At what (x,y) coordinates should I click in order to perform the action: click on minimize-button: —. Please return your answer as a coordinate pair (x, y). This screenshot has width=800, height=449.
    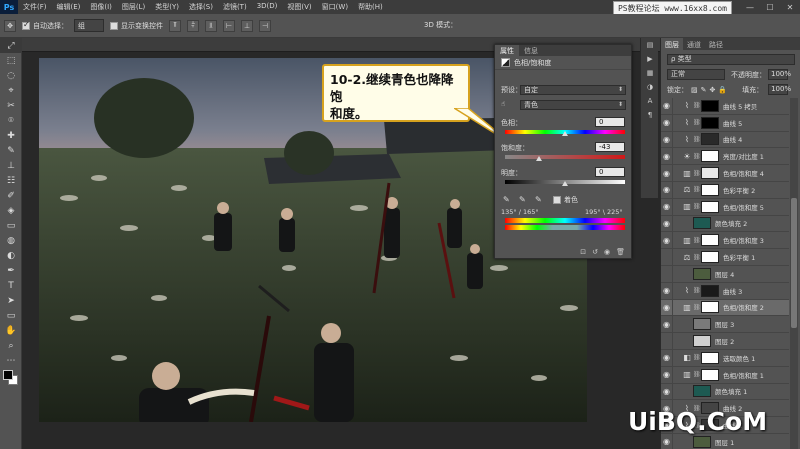
    Looking at the image, I should click on (750, 7).